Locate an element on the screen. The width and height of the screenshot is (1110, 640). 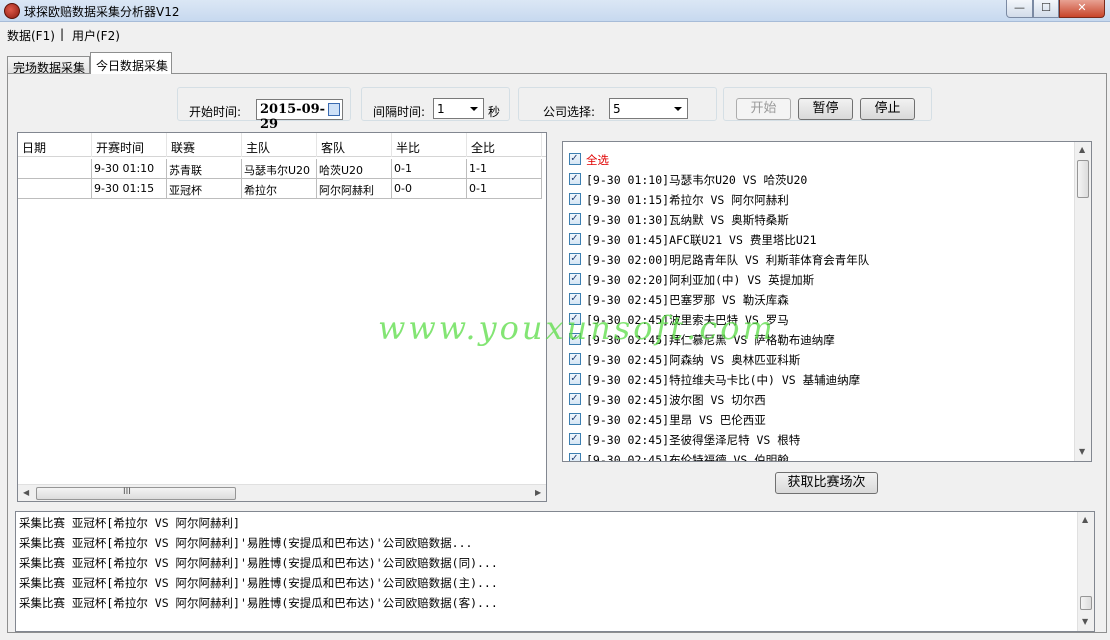
maximize-button: ☐ is located at coordinates (1046, 9).